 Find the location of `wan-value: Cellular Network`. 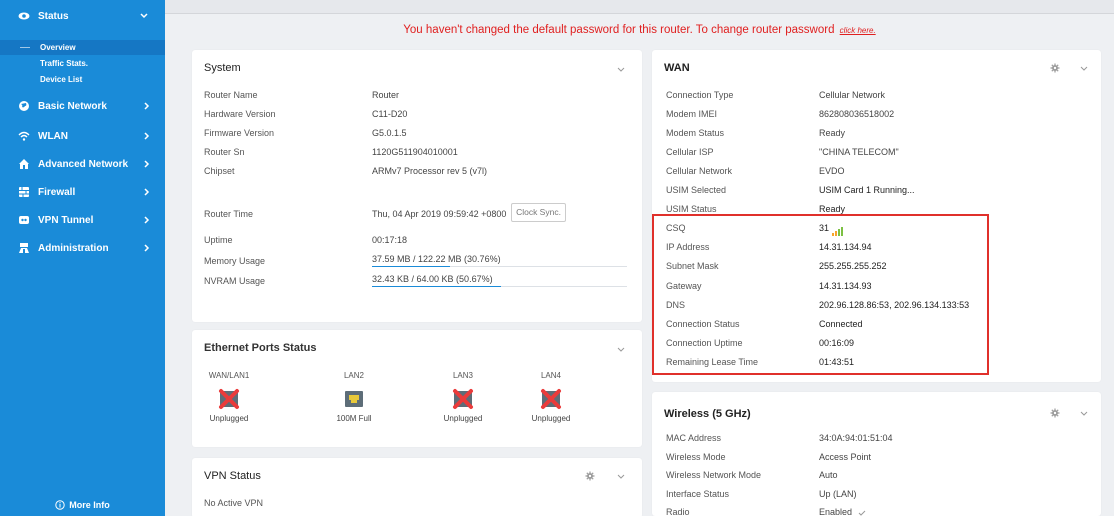

wan-value: Cellular Network is located at coordinates (852, 95).